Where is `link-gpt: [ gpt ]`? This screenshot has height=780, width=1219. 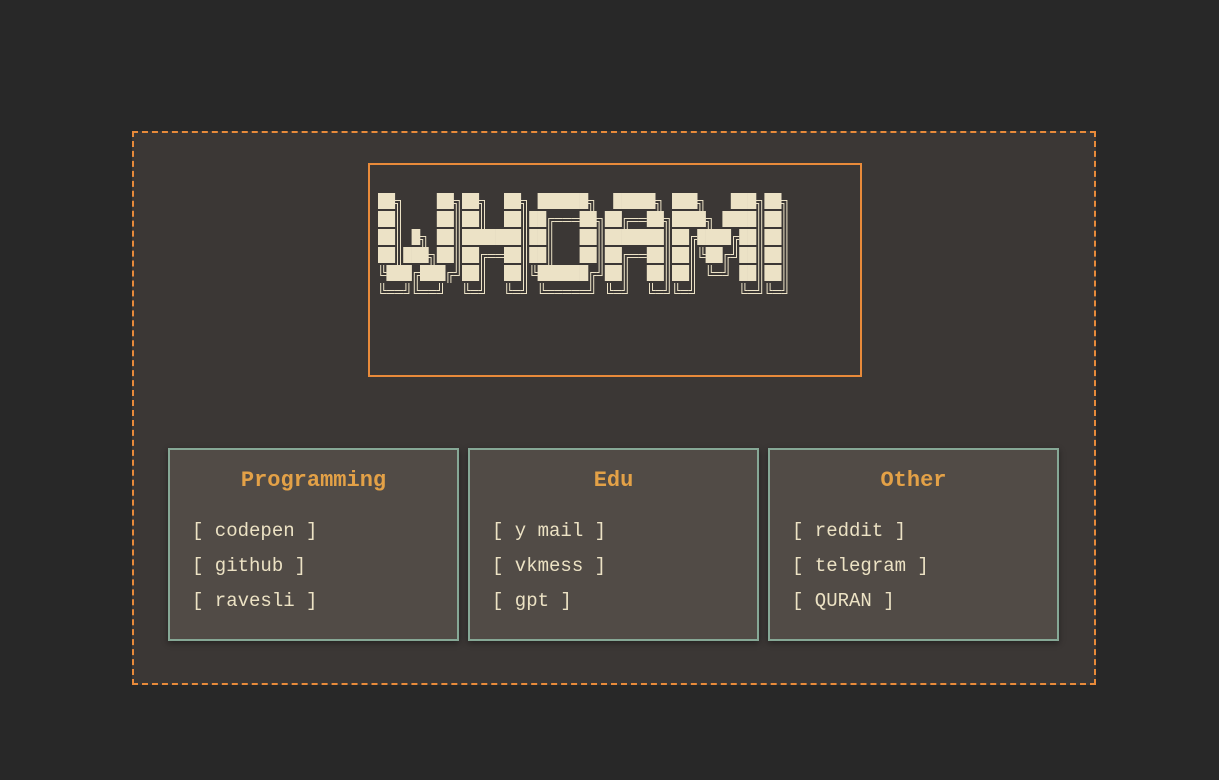 link-gpt: [ gpt ] is located at coordinates (549, 601).